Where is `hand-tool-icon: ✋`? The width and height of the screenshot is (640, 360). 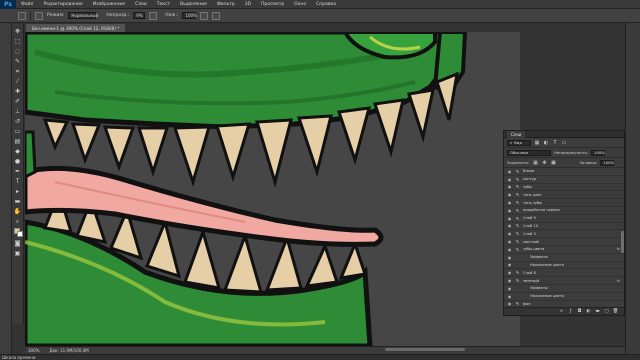
hand-tool-icon: ✋ is located at coordinates (18, 212).